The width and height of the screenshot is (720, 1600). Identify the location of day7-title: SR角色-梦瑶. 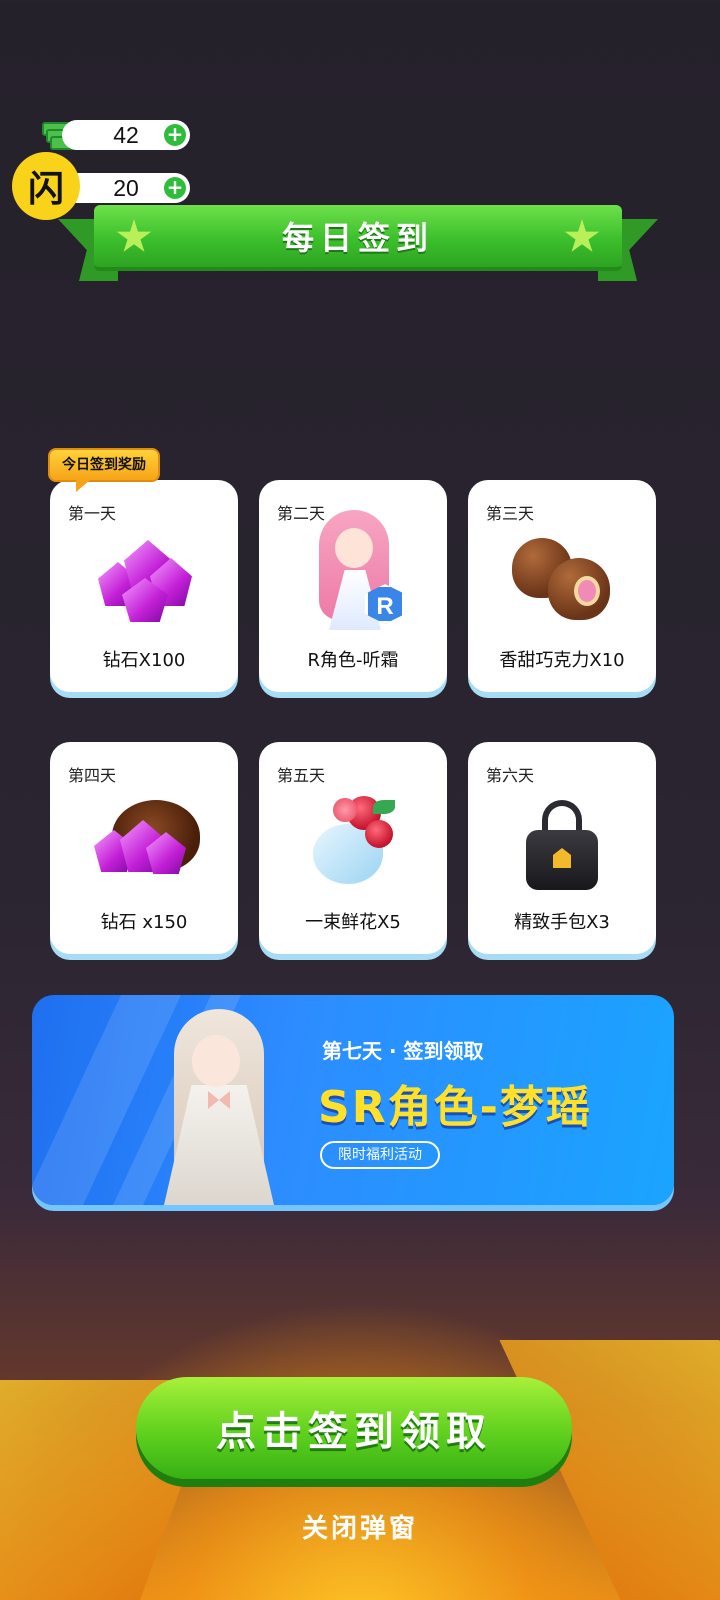
(455, 1107).